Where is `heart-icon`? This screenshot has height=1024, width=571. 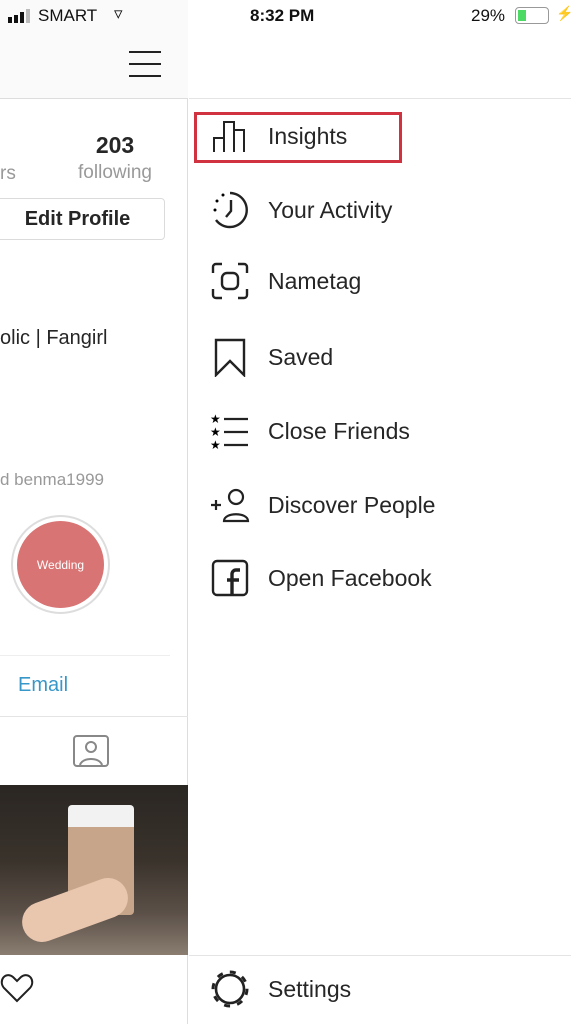
heart-icon is located at coordinates (17, 988).